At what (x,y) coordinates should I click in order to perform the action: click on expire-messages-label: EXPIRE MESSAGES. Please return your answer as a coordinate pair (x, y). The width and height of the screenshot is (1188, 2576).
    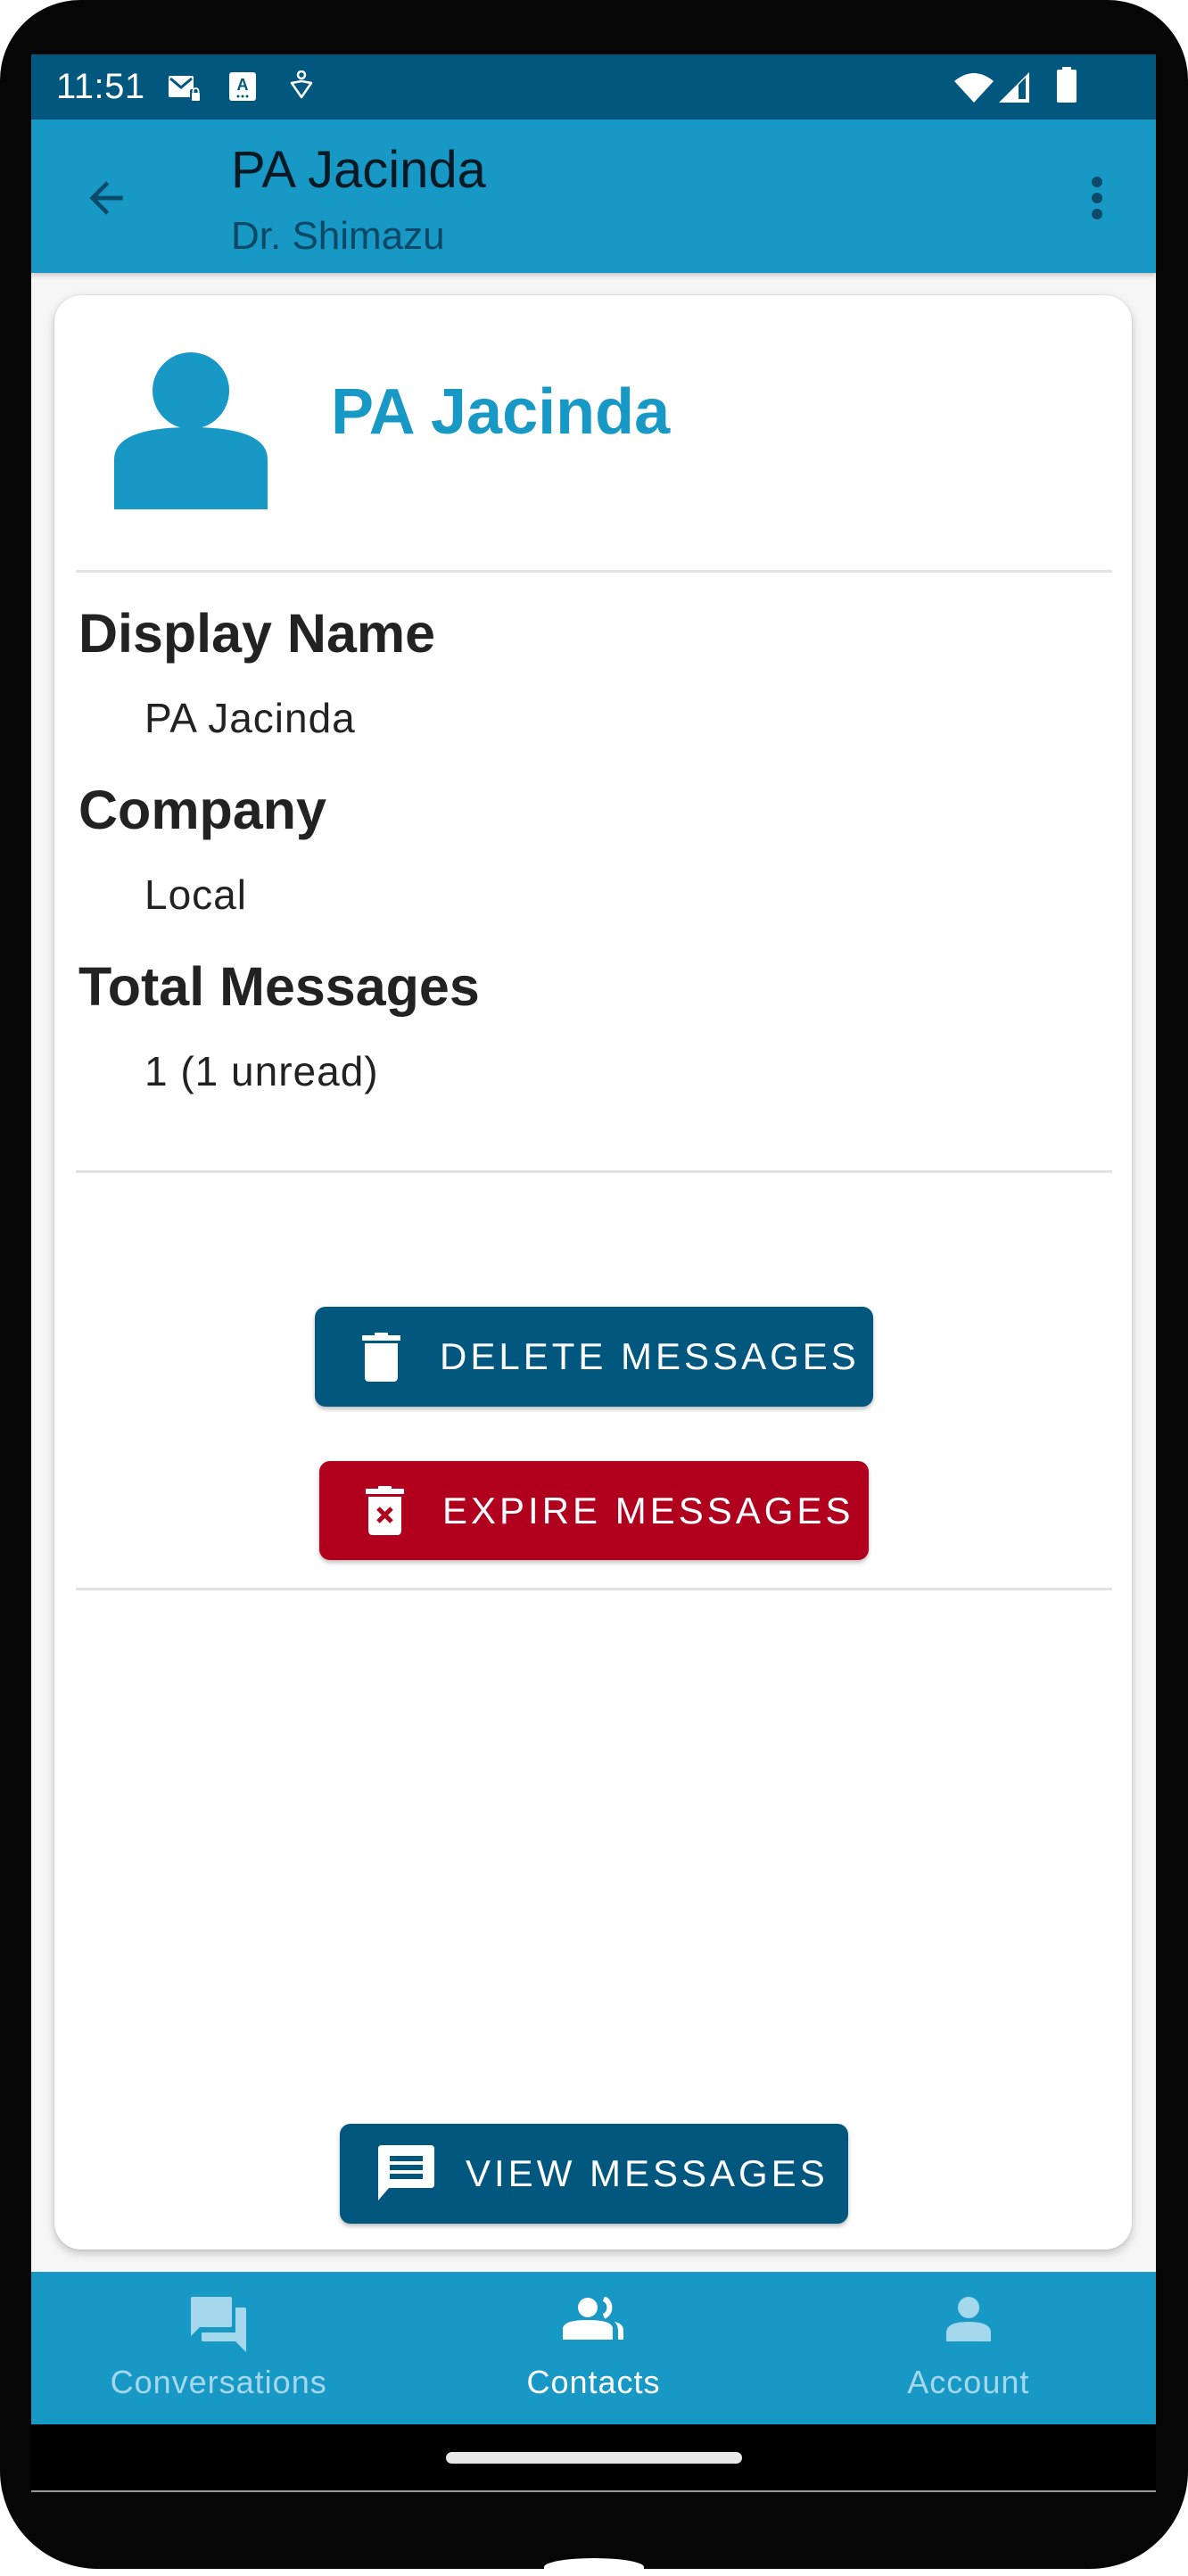
    Looking at the image, I should click on (648, 1511).